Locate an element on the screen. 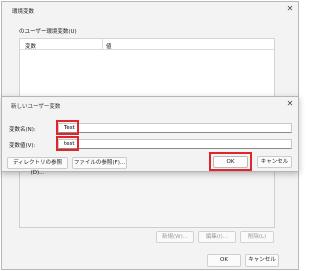  dialog-title: 新しいユーザー変数 is located at coordinates (36, 107).